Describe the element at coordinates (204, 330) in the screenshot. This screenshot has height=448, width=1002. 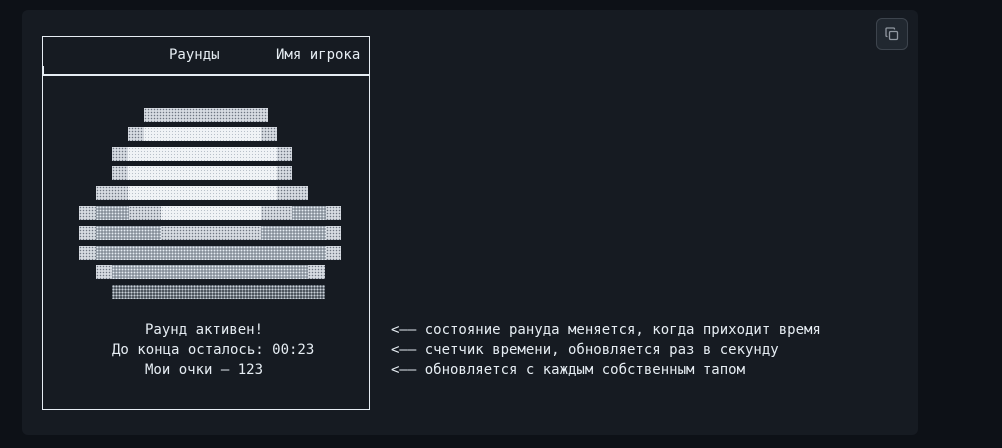
I see `round-status-text: Раунд активен!` at that location.